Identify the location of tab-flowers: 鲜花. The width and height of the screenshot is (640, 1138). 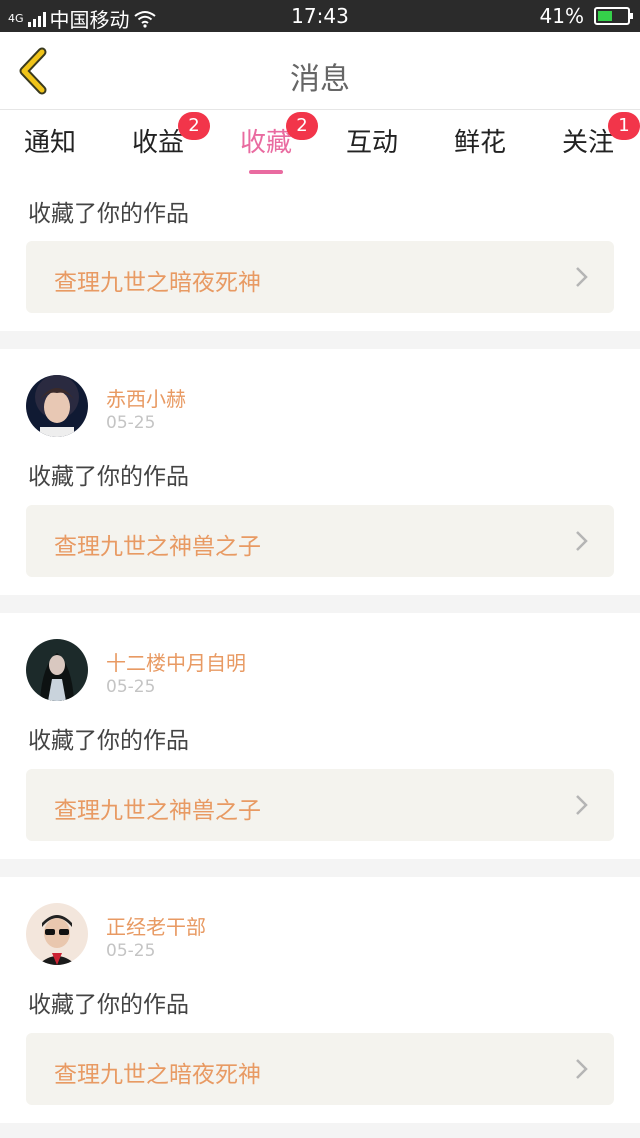
(480, 140).